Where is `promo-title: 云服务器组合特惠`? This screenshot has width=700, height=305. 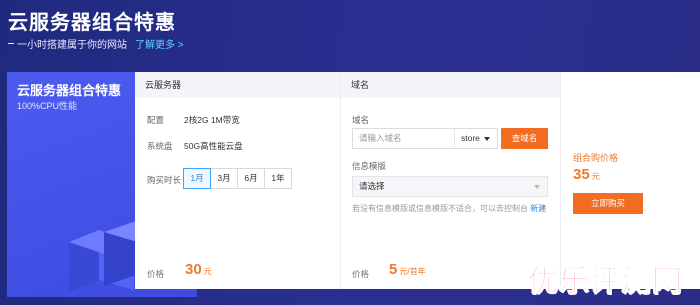
promo-title: 云服务器组合特惠 is located at coordinates (69, 90).